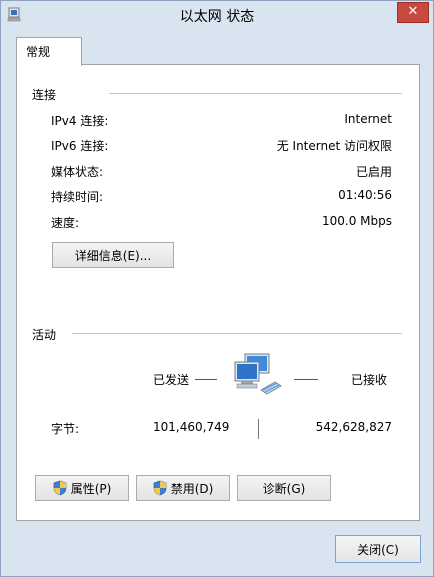  Describe the element at coordinates (171, 380) in the screenshot. I see `sent-label: 已发送` at that location.